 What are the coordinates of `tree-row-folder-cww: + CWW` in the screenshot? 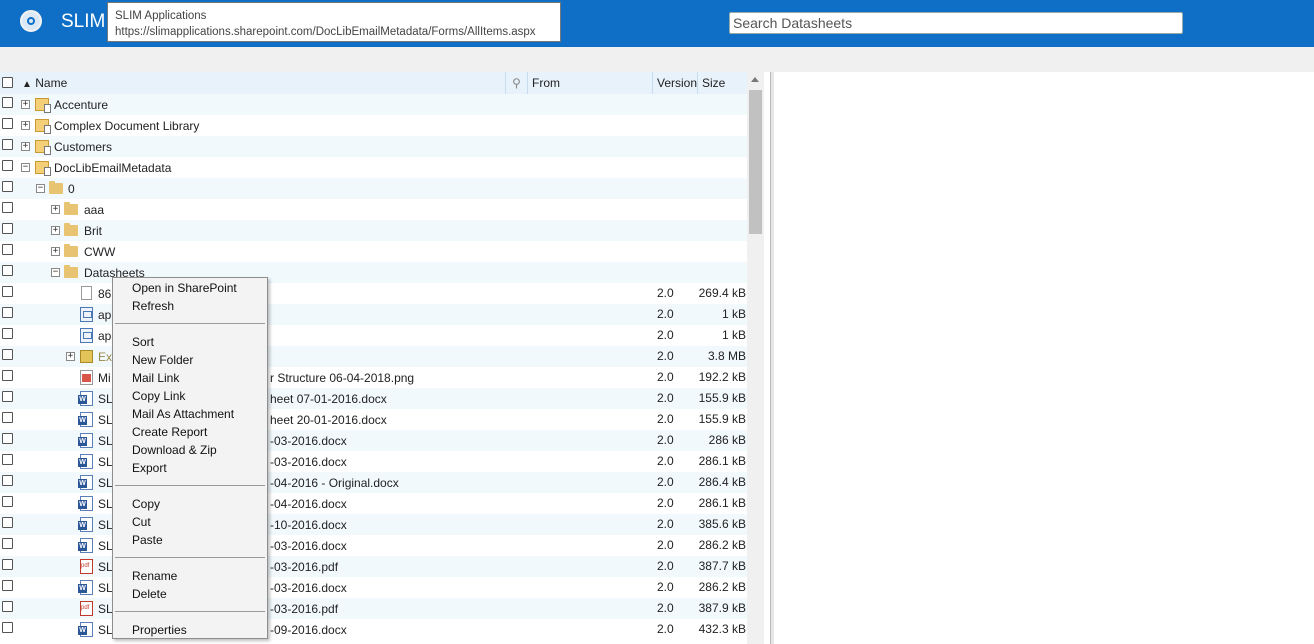 It's located at (373, 251).